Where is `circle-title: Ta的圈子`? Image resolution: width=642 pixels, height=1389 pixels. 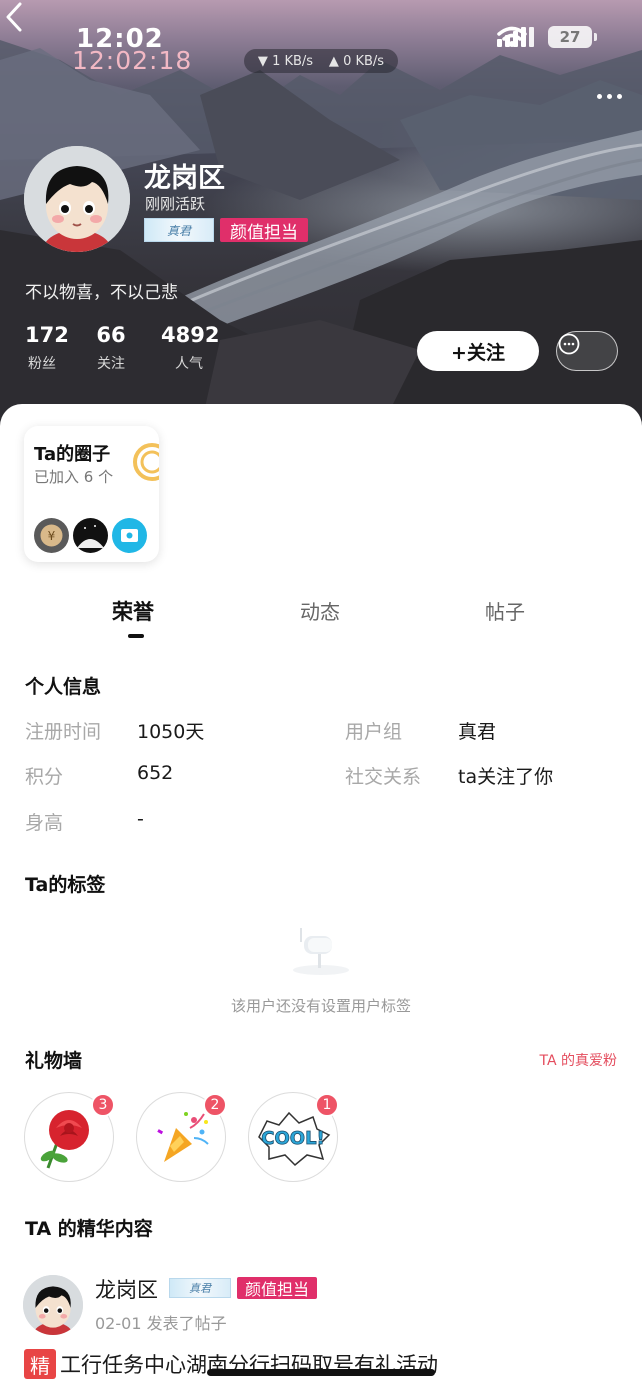
circle-title: Ta的圈子 is located at coordinates (72, 454).